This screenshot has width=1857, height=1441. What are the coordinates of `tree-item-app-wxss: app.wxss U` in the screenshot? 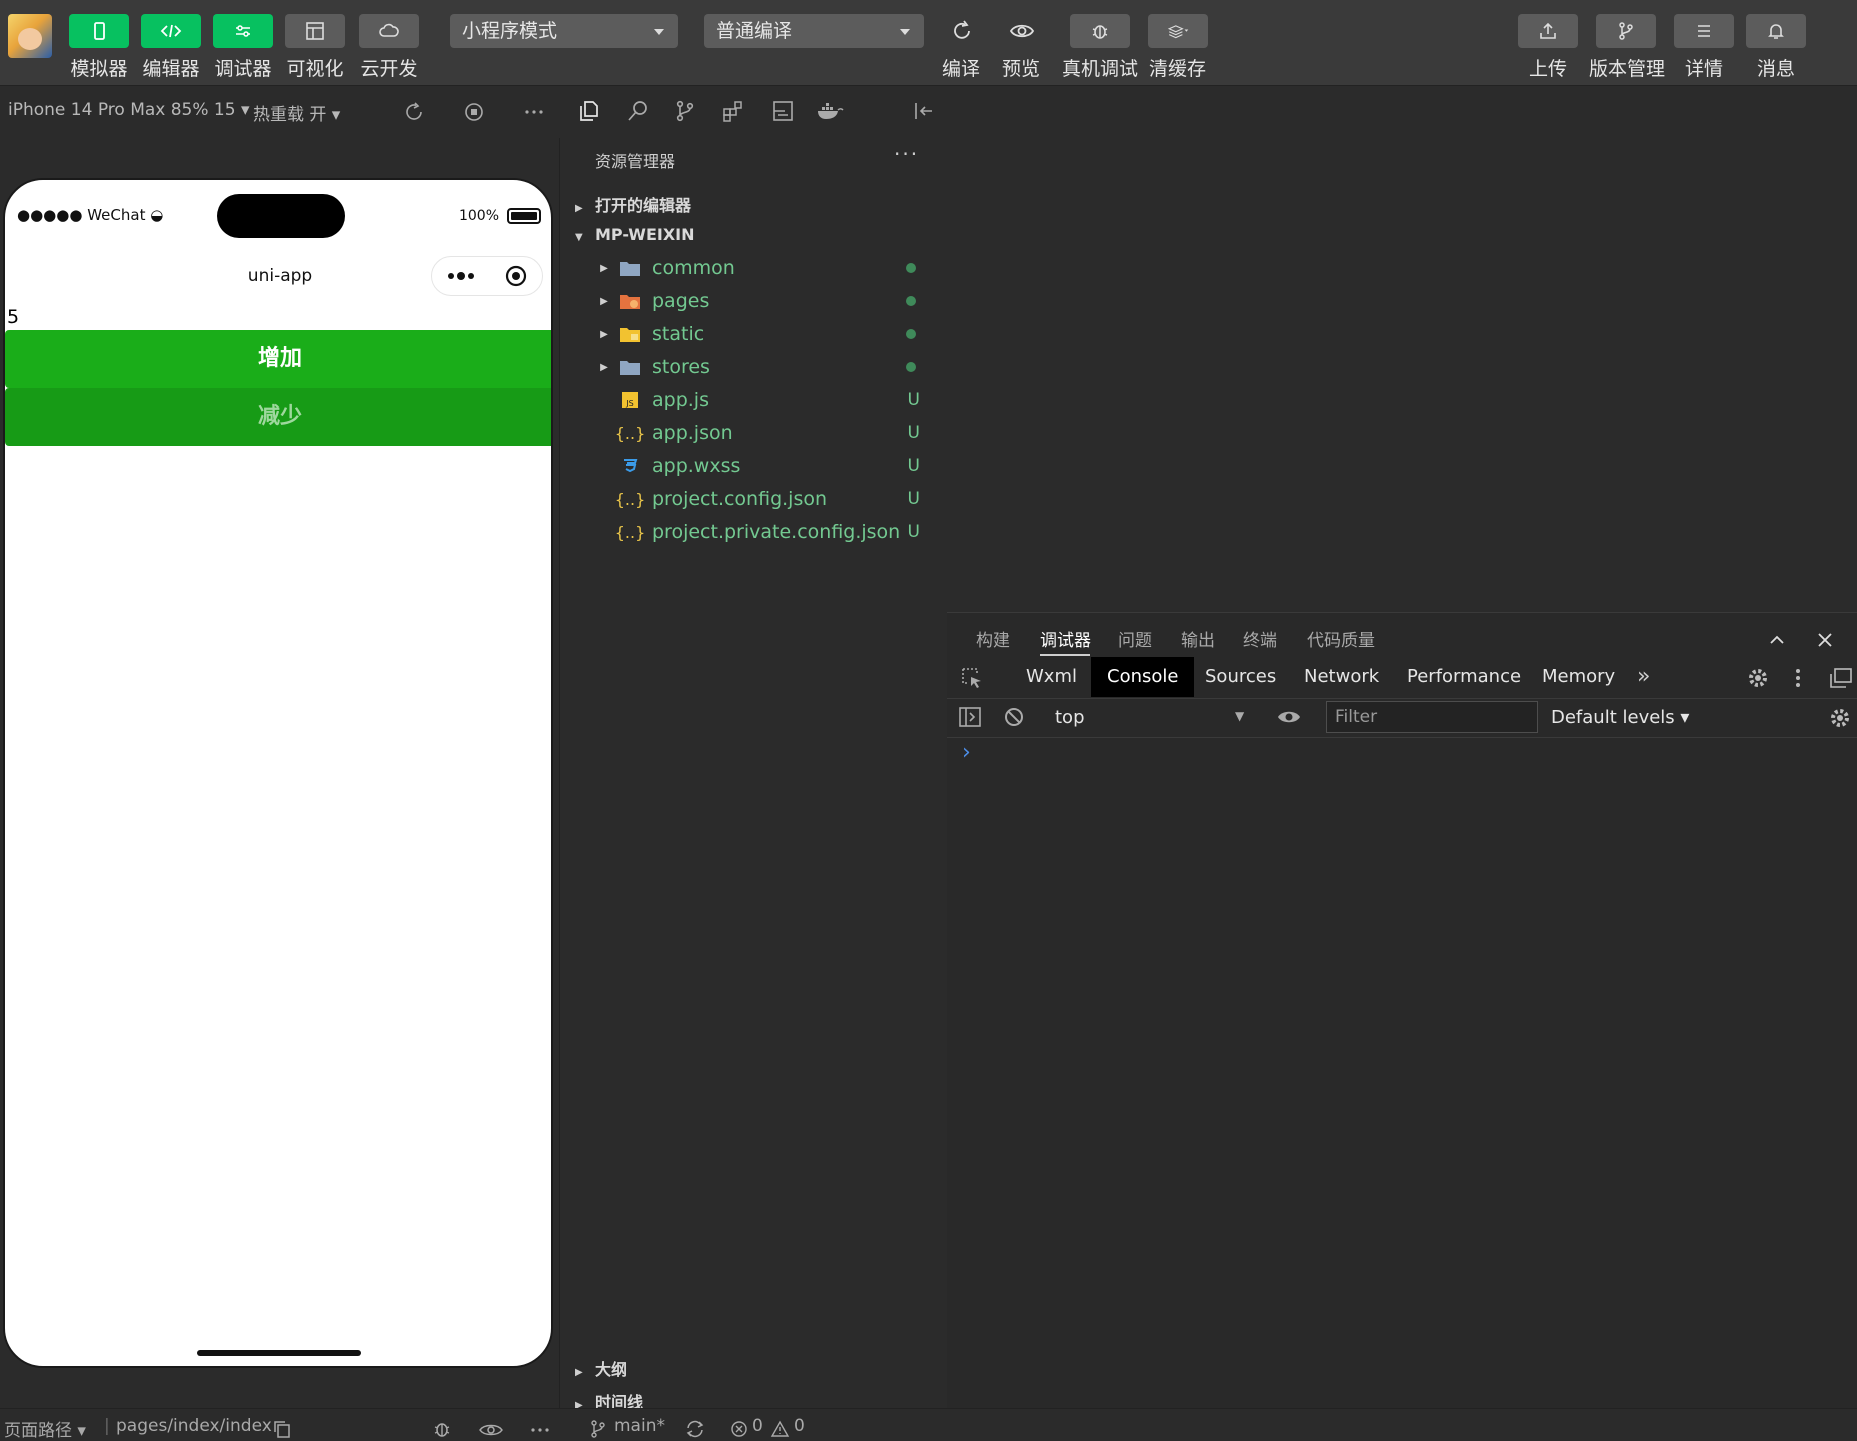 It's located at (762, 466).